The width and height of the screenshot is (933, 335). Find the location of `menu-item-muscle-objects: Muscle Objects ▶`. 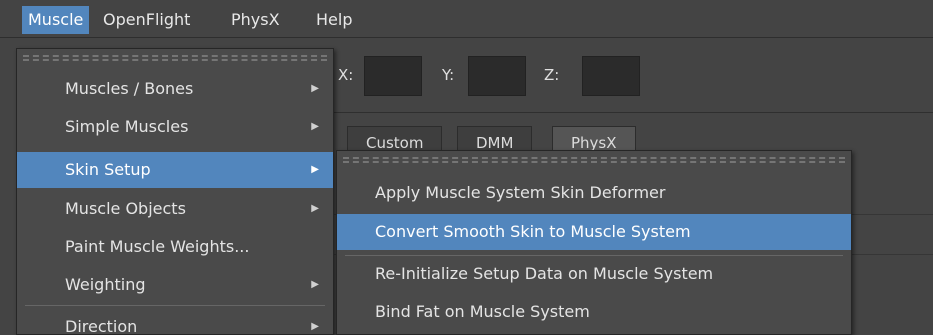

menu-item-muscle-objects: Muscle Objects ▶ is located at coordinates (175, 209).